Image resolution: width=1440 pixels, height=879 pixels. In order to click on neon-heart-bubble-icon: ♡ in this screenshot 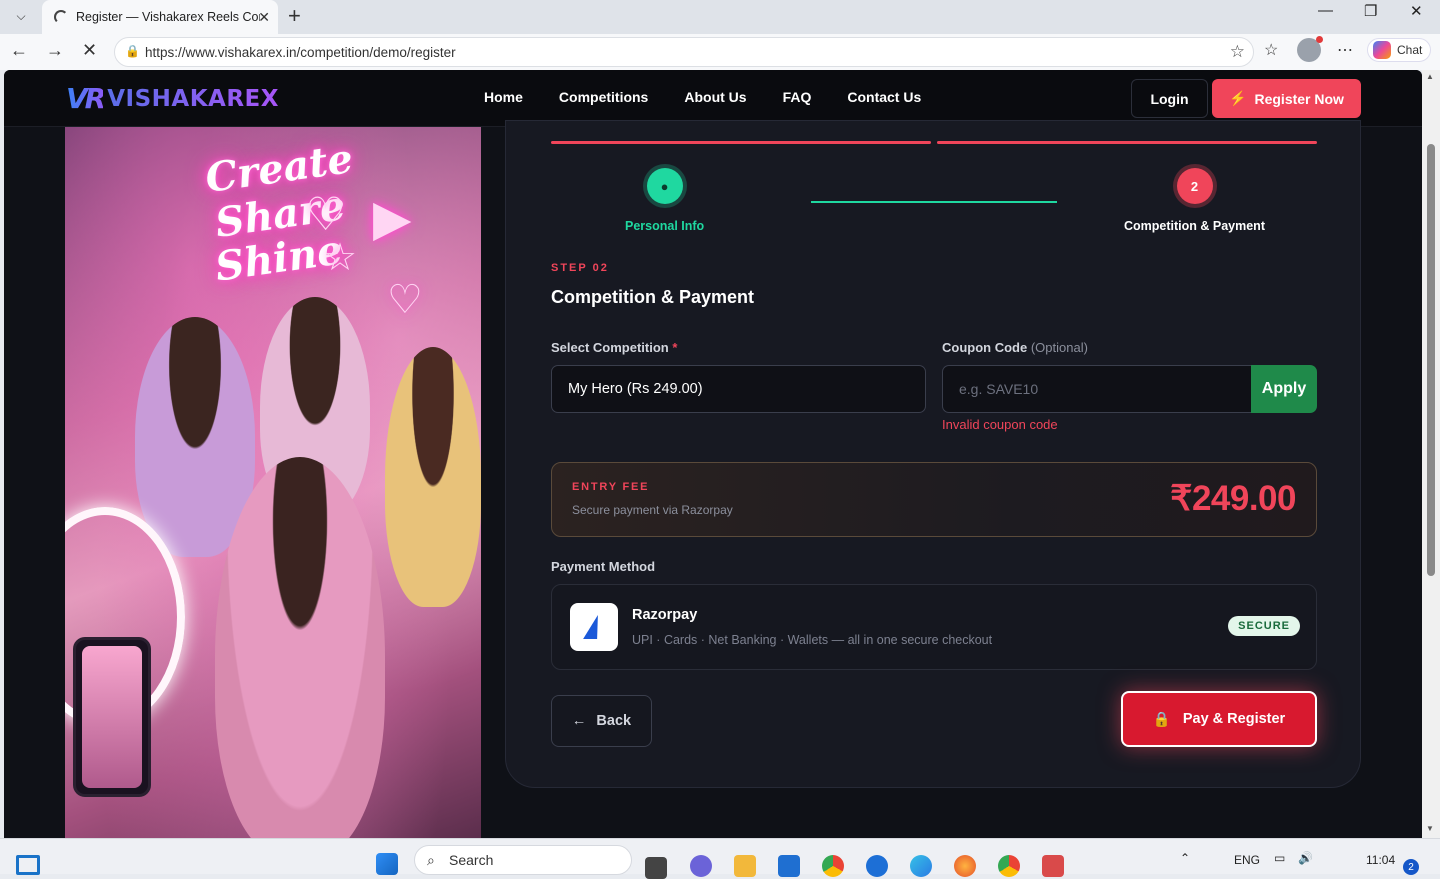, I will do `click(405, 300)`.